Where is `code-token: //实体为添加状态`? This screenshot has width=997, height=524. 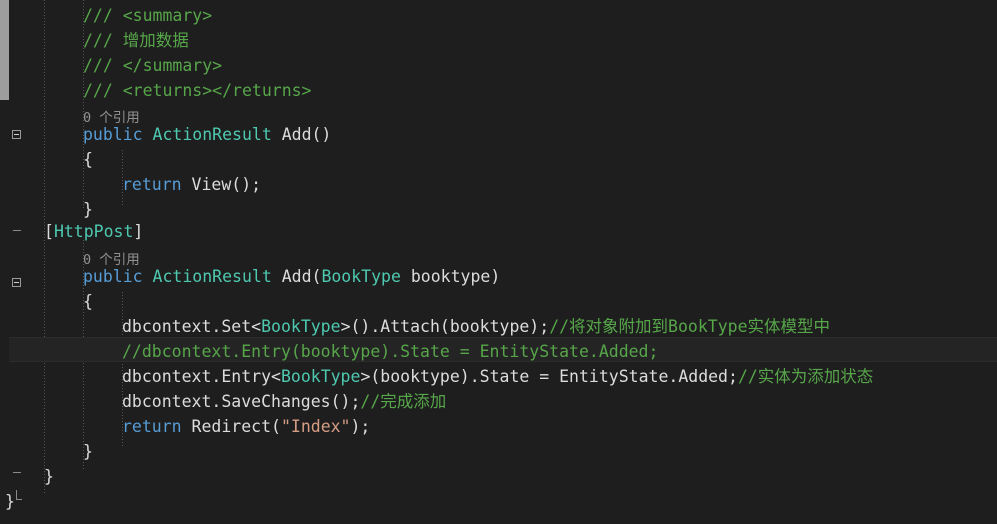 code-token: //实体为添加状态 is located at coordinates (805, 376).